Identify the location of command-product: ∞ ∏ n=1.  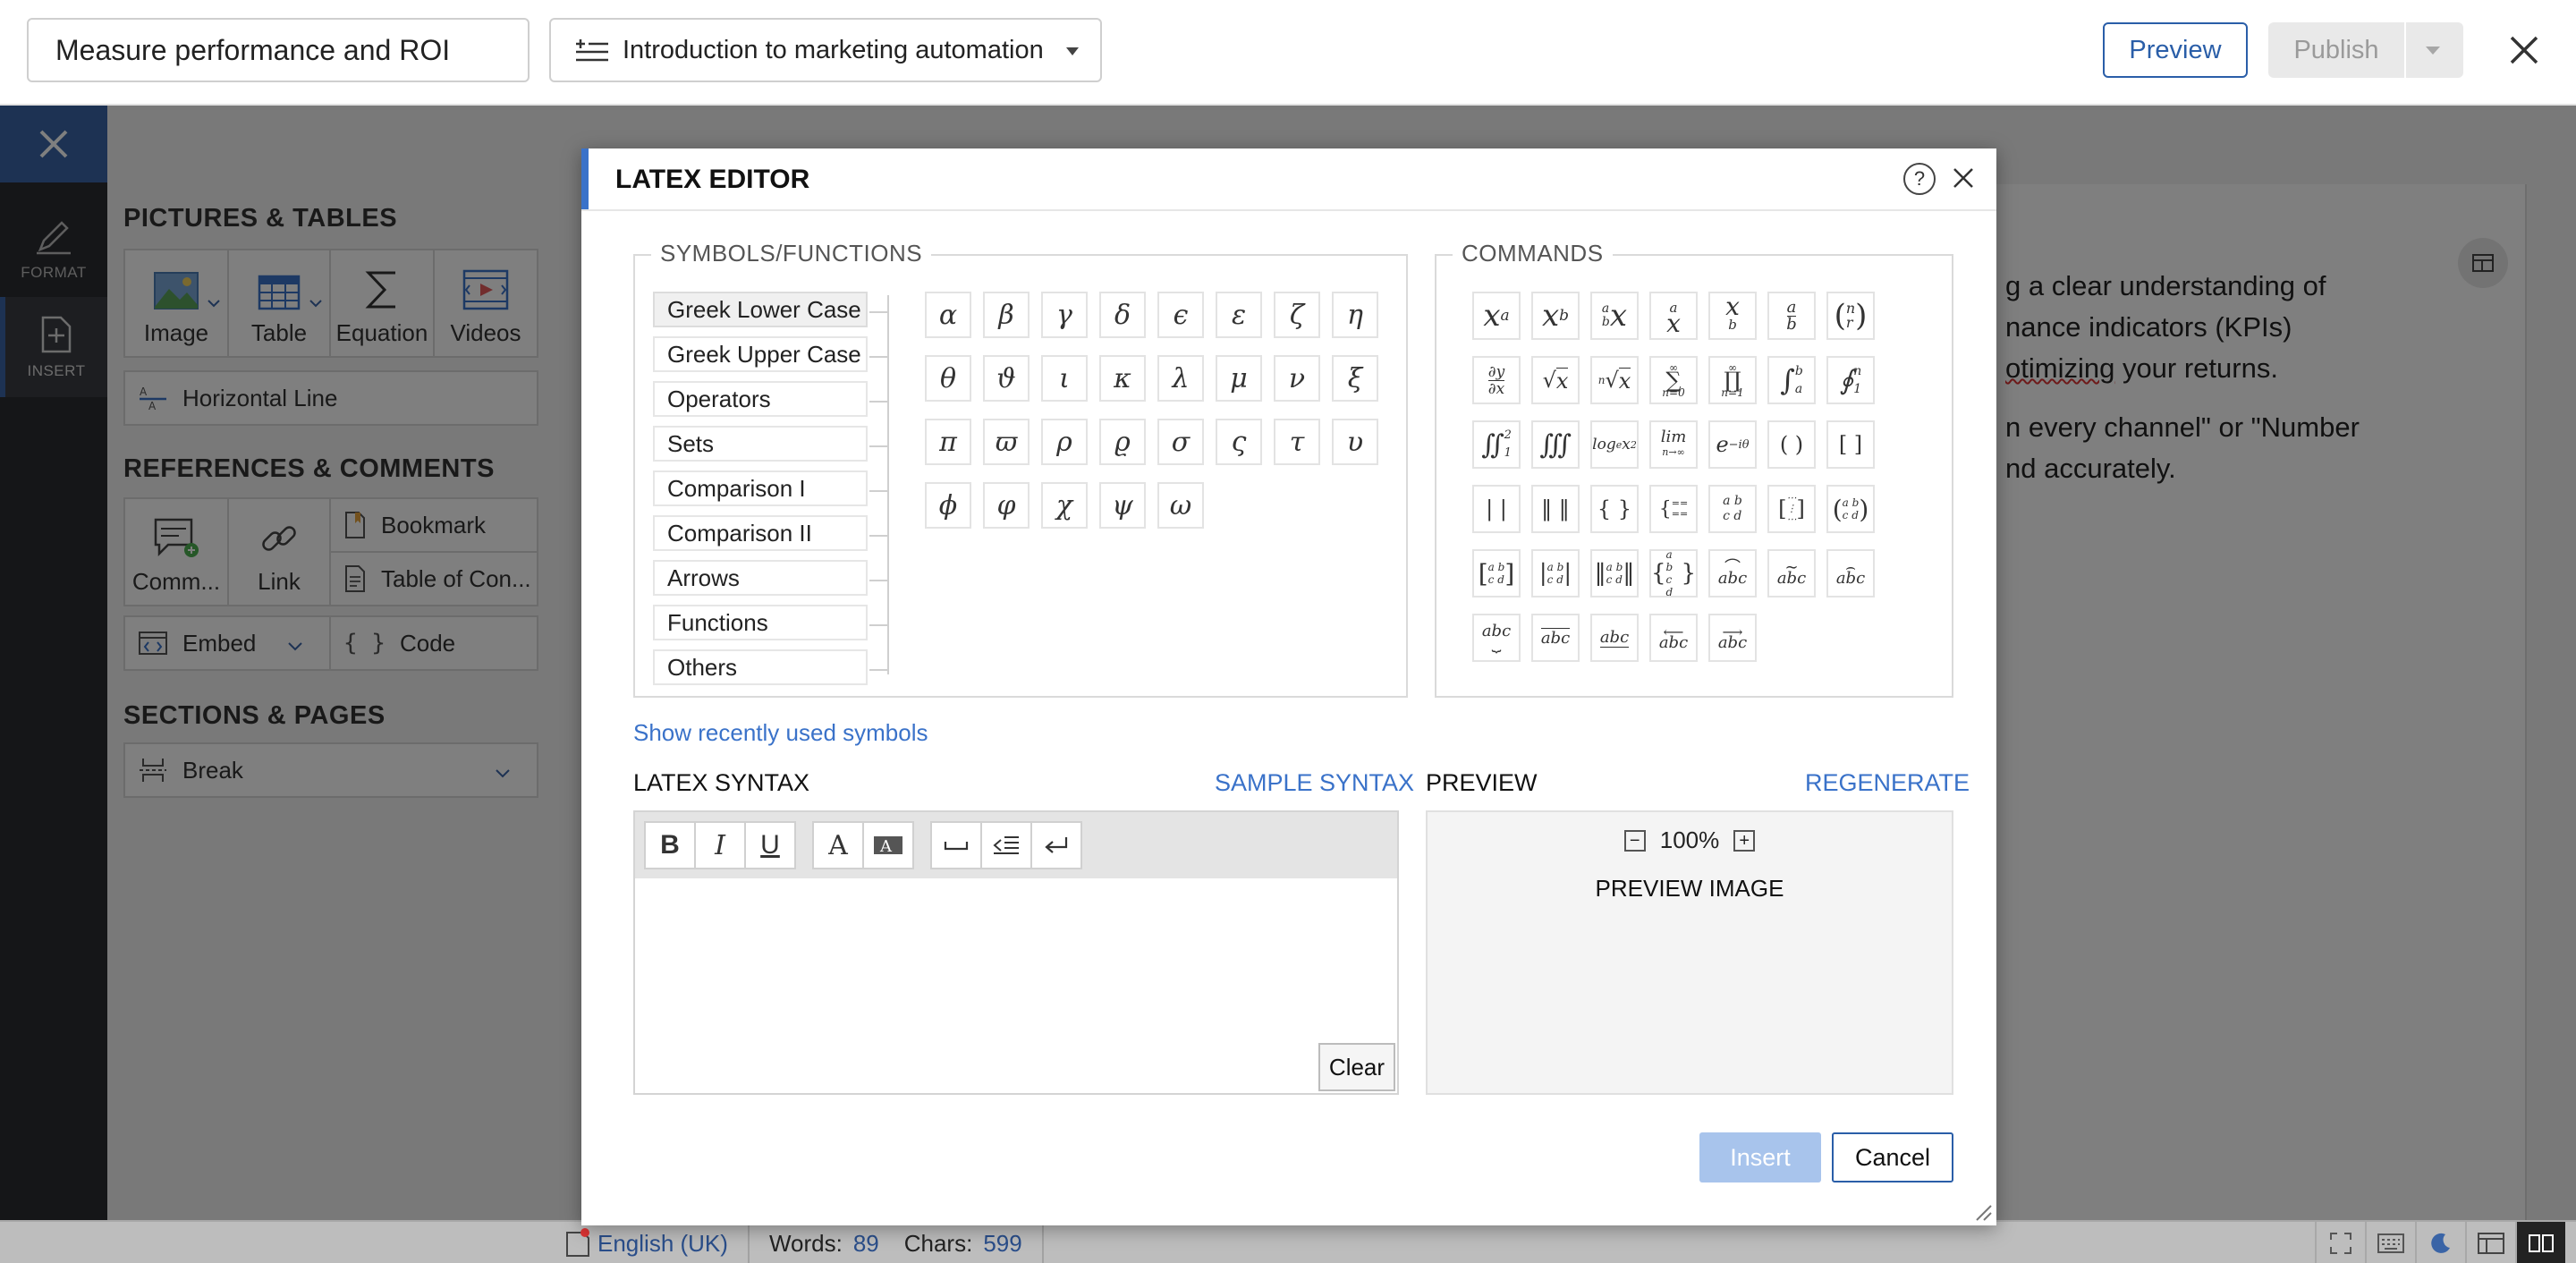
(1732, 380).